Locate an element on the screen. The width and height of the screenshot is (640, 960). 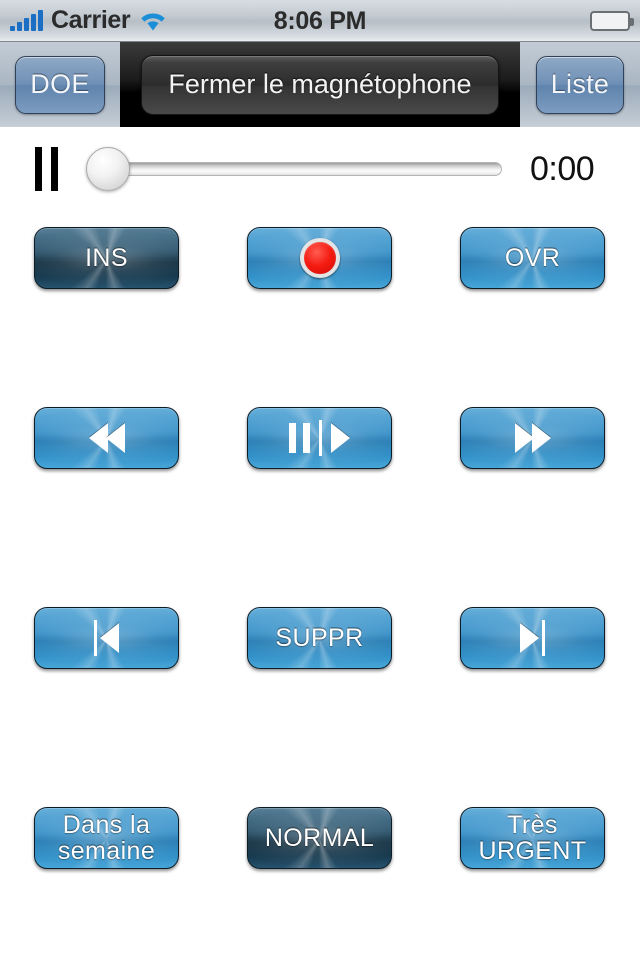
nav-right-panel: Liste is located at coordinates (580, 84).